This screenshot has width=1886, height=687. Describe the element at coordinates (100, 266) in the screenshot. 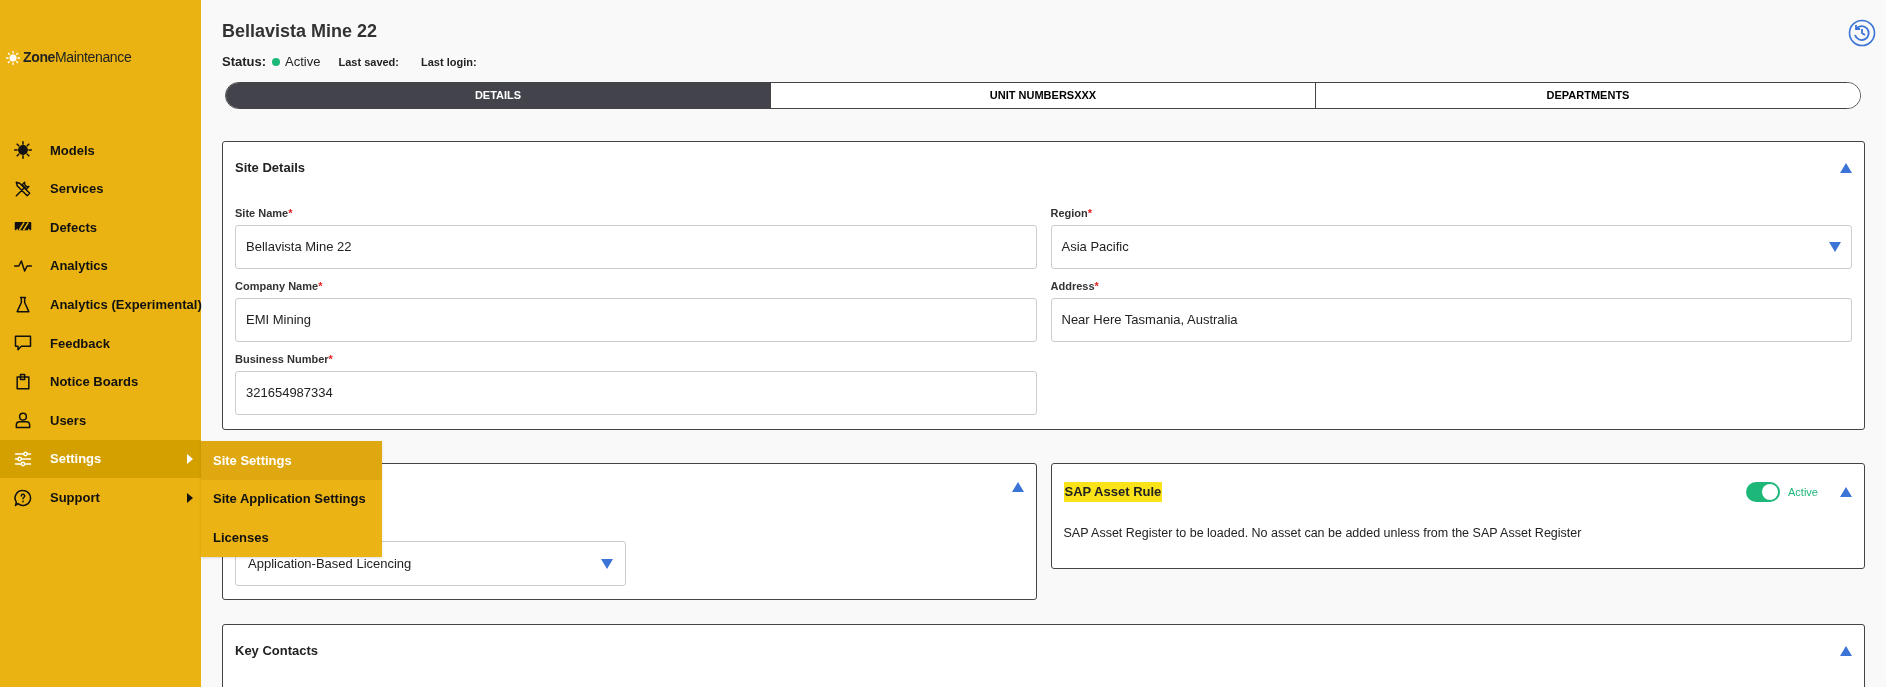

I see `sidebar-item: Analytics` at that location.